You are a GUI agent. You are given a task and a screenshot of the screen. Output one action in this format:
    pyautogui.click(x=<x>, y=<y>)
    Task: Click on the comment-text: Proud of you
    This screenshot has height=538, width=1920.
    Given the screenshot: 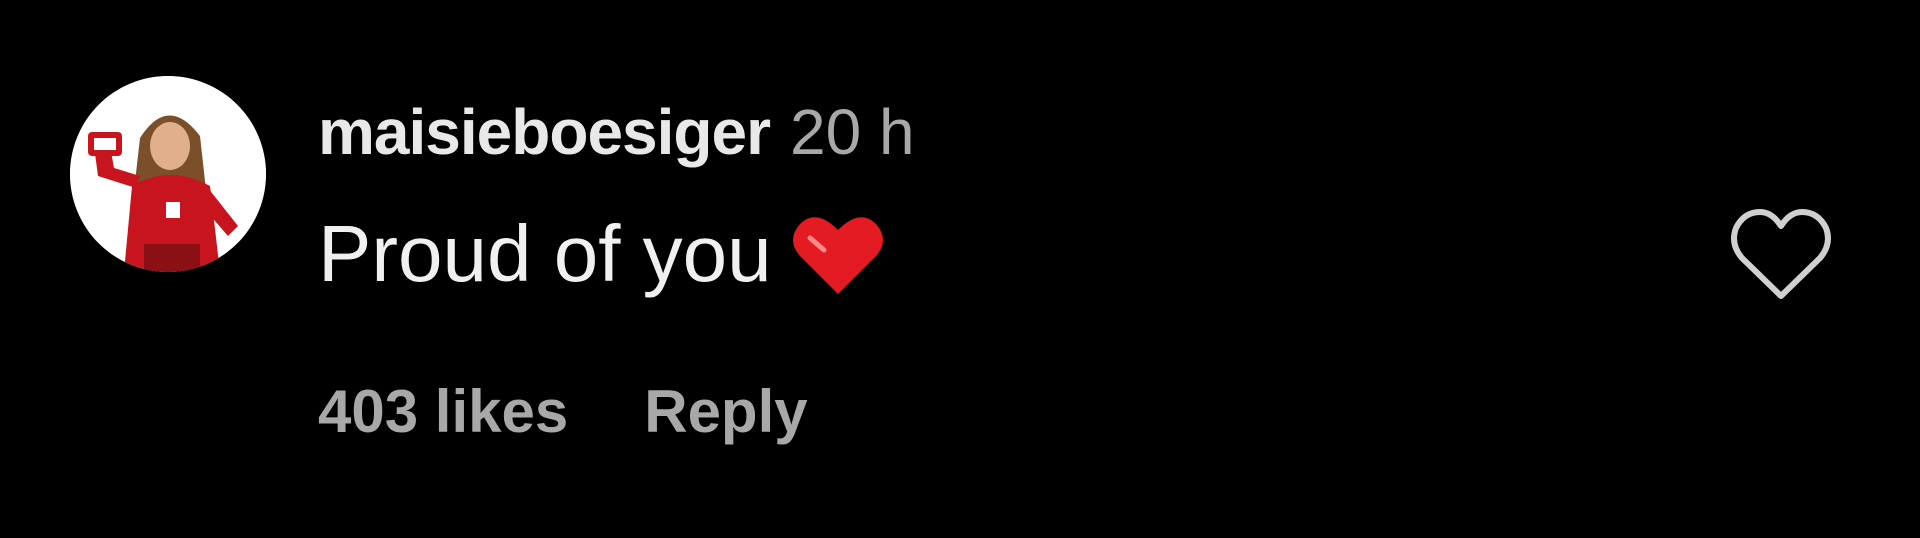 What is the action you would take?
    pyautogui.click(x=545, y=253)
    